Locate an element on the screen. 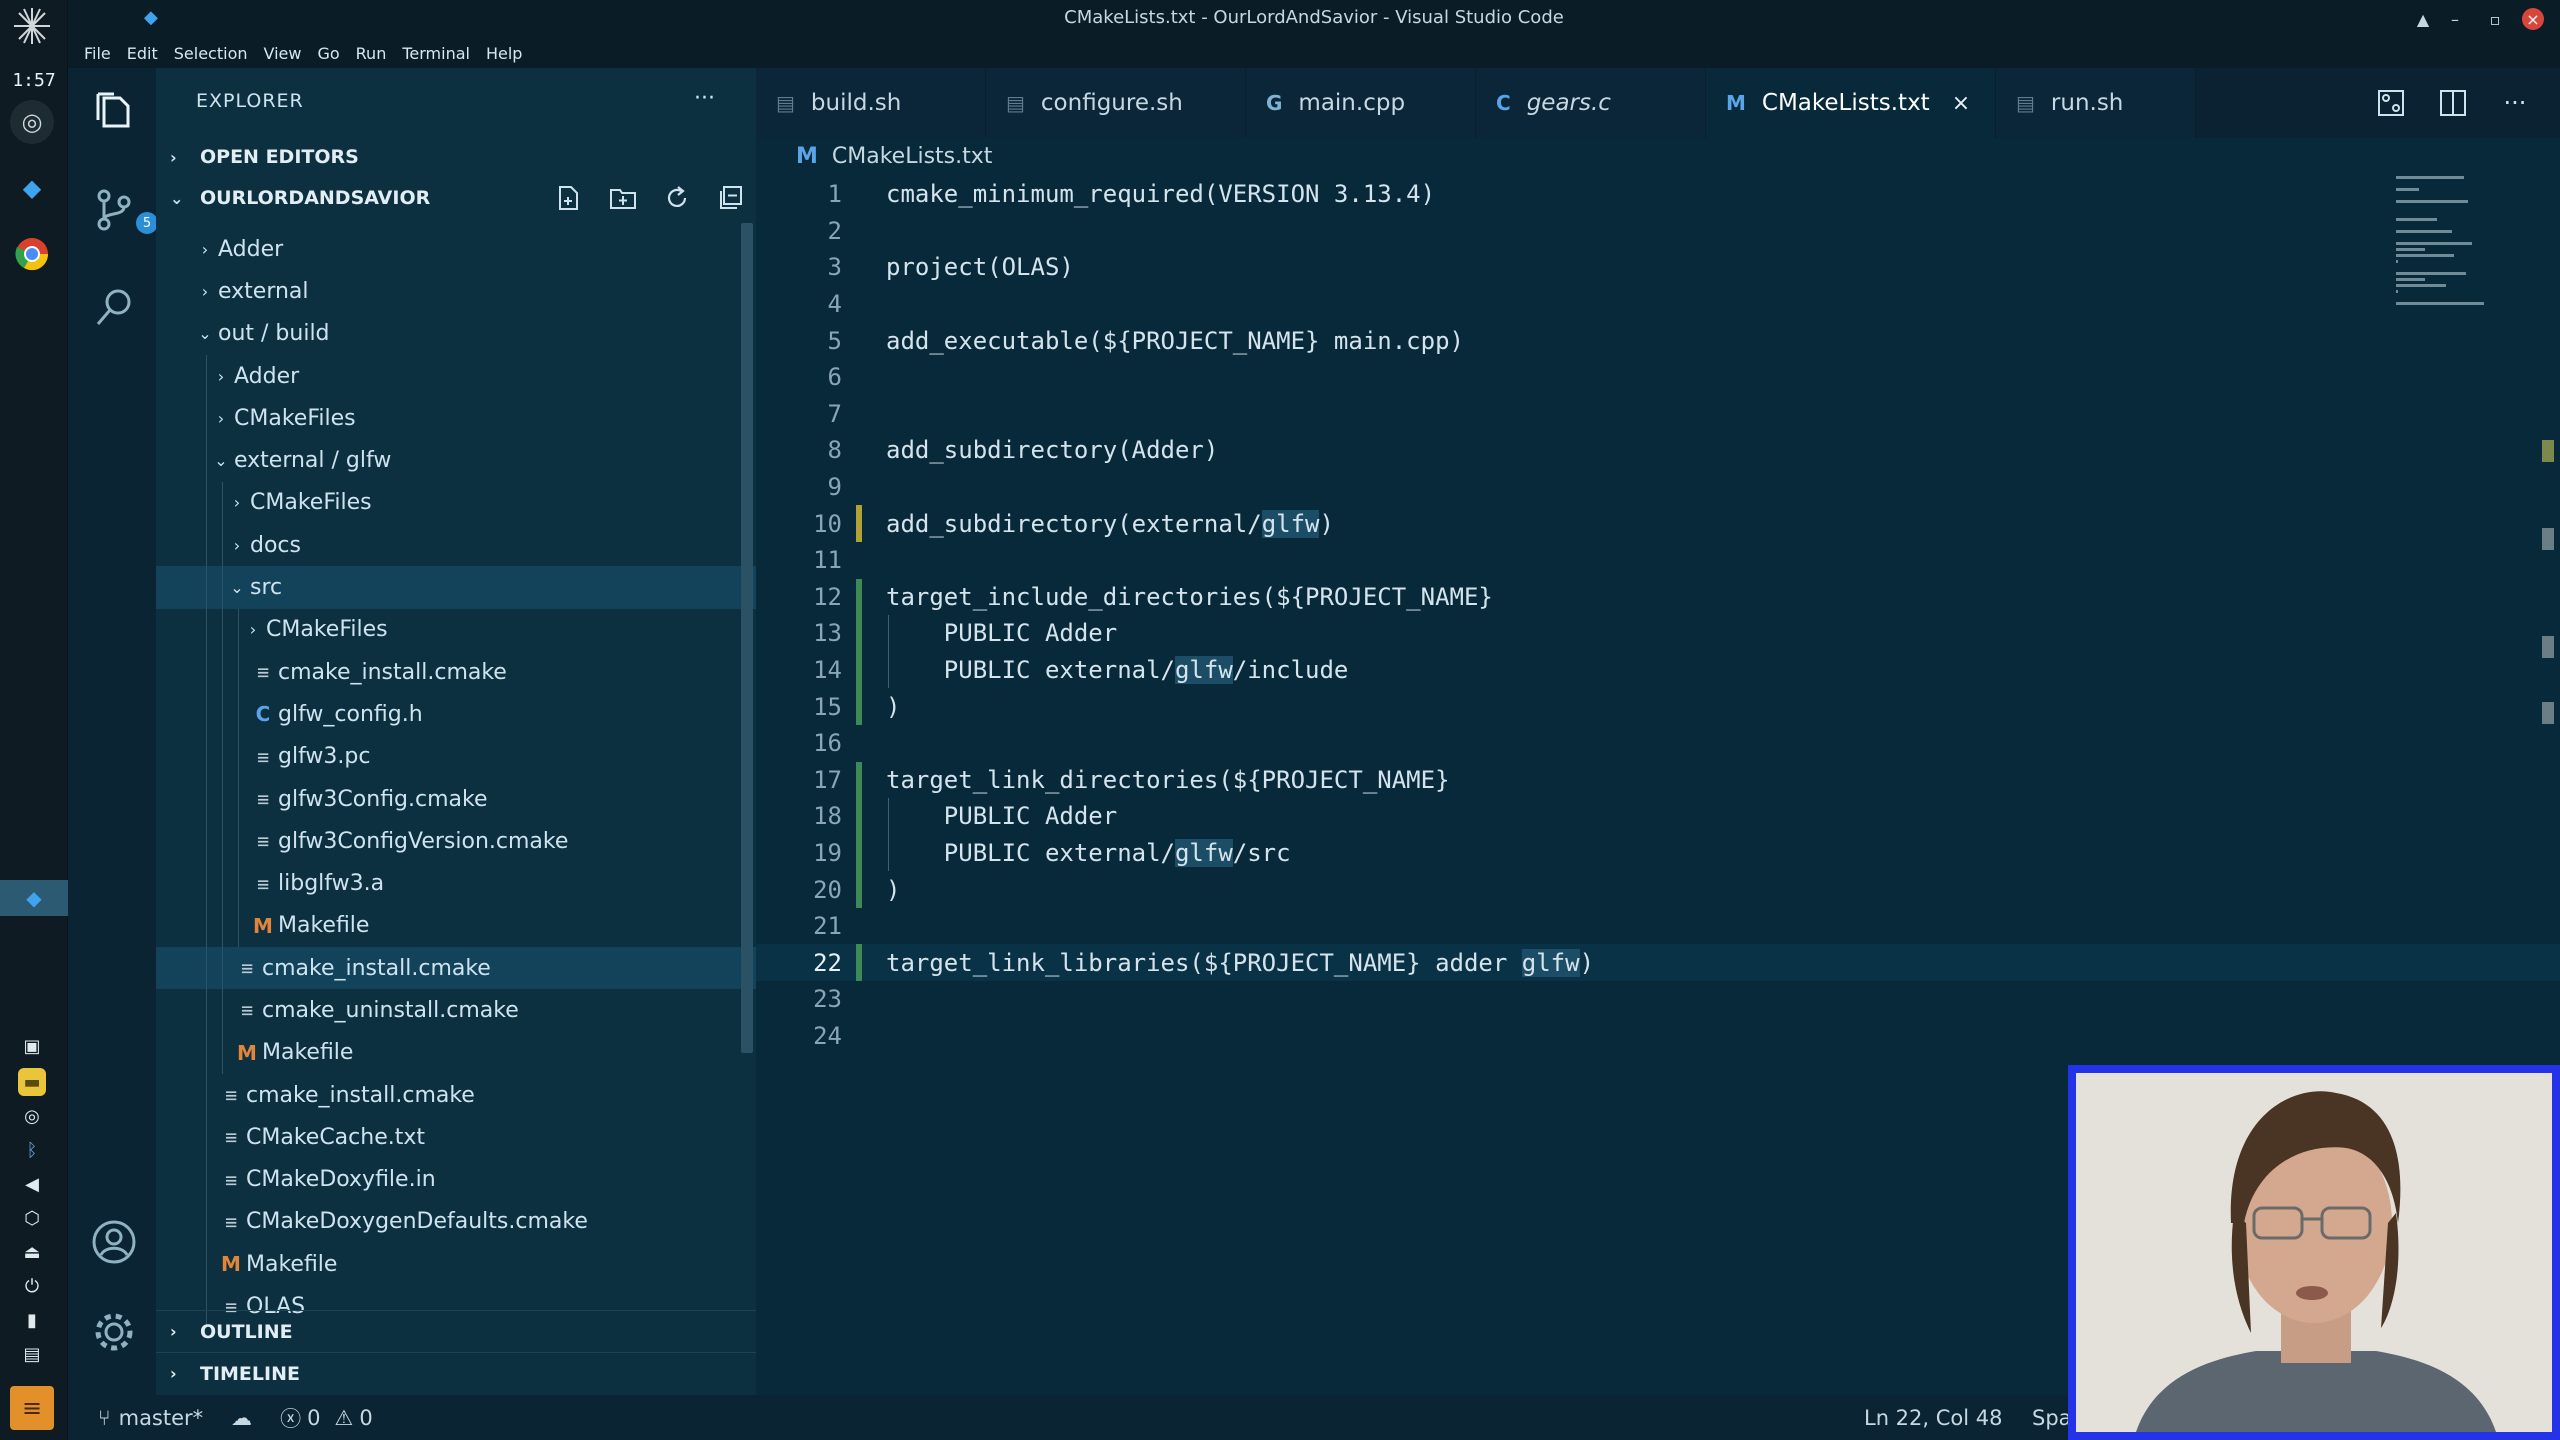 Image resolution: width=2560 pixels, height=1440 pixels. menu-file: File is located at coordinates (97, 53).